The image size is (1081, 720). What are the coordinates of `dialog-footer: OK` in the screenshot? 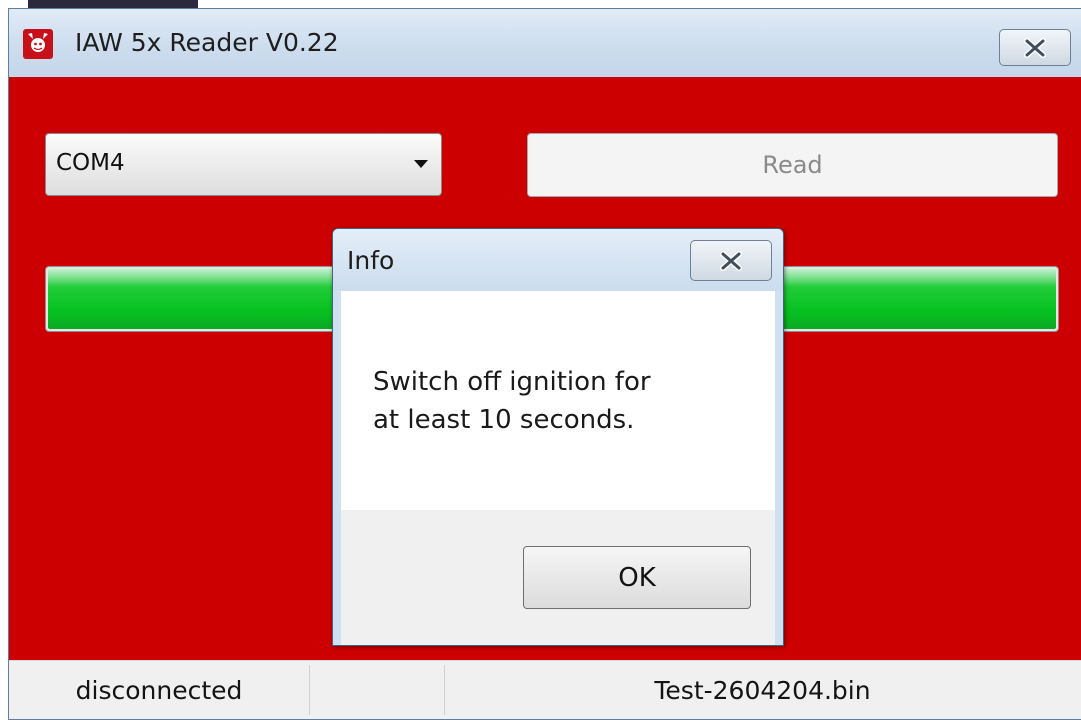 It's located at (558, 577).